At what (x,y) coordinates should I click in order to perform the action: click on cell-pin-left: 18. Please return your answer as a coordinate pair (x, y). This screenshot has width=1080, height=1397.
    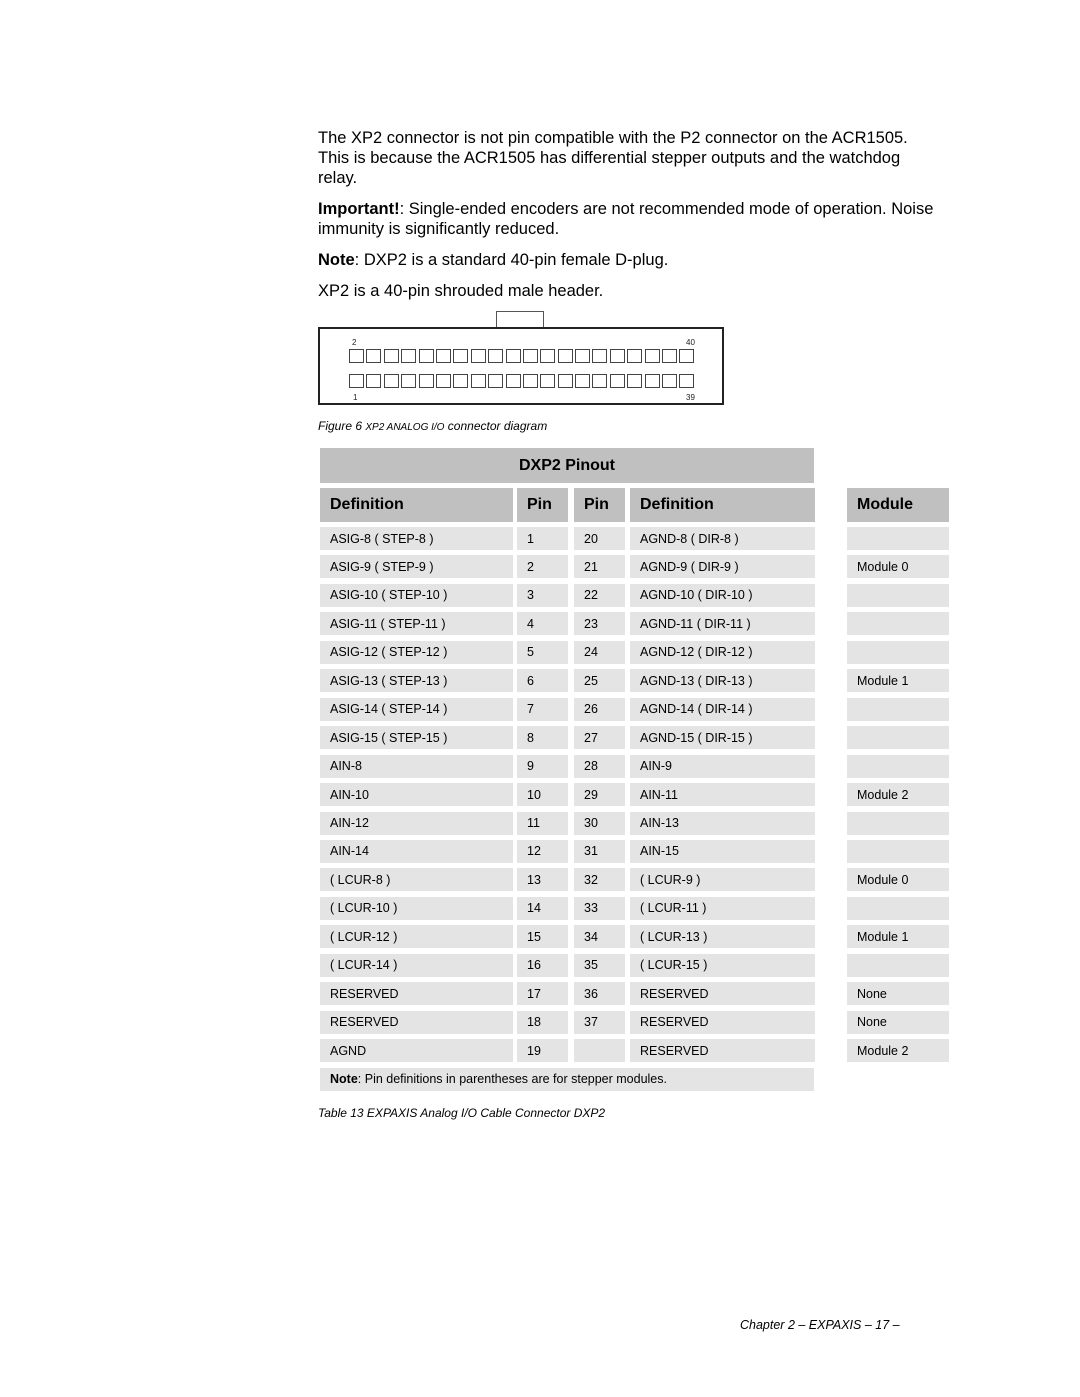
    Looking at the image, I should click on (542, 1022).